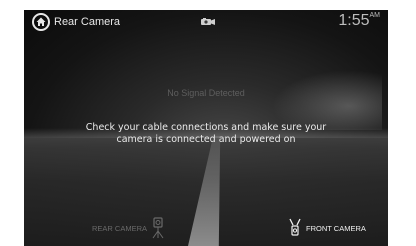  I want to click on rear-camera-icon, so click(158, 228).